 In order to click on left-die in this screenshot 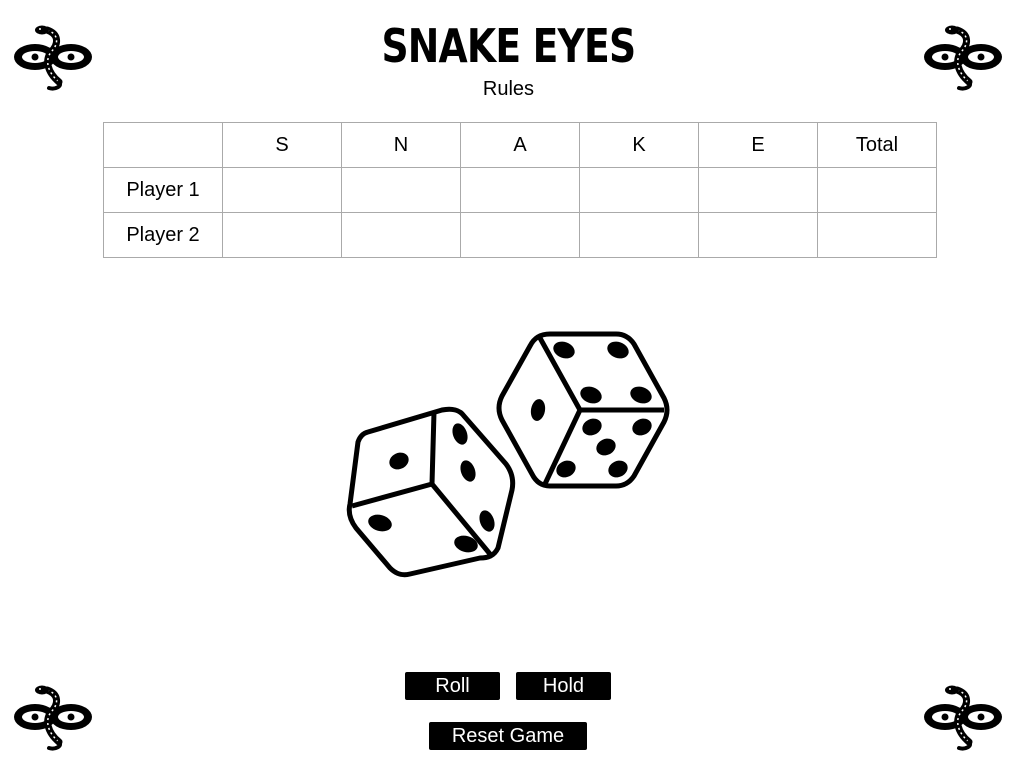, I will do `click(431, 492)`.